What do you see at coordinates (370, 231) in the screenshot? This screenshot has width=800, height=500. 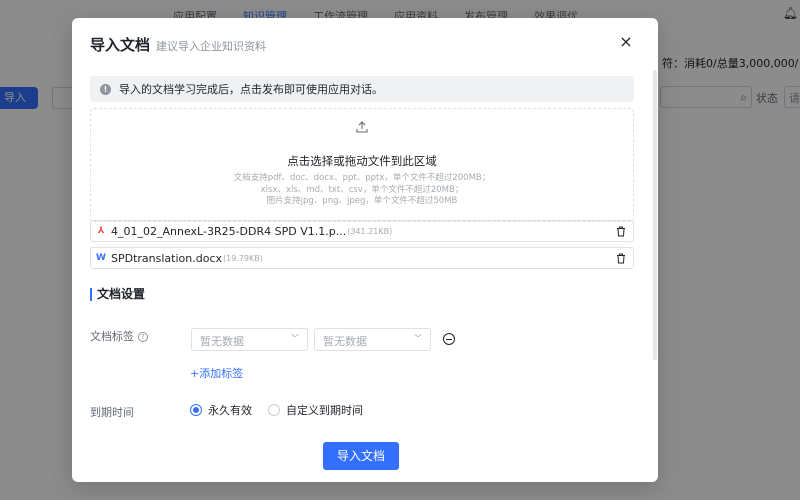 I see `file-size: (341.21KB)` at bounding box center [370, 231].